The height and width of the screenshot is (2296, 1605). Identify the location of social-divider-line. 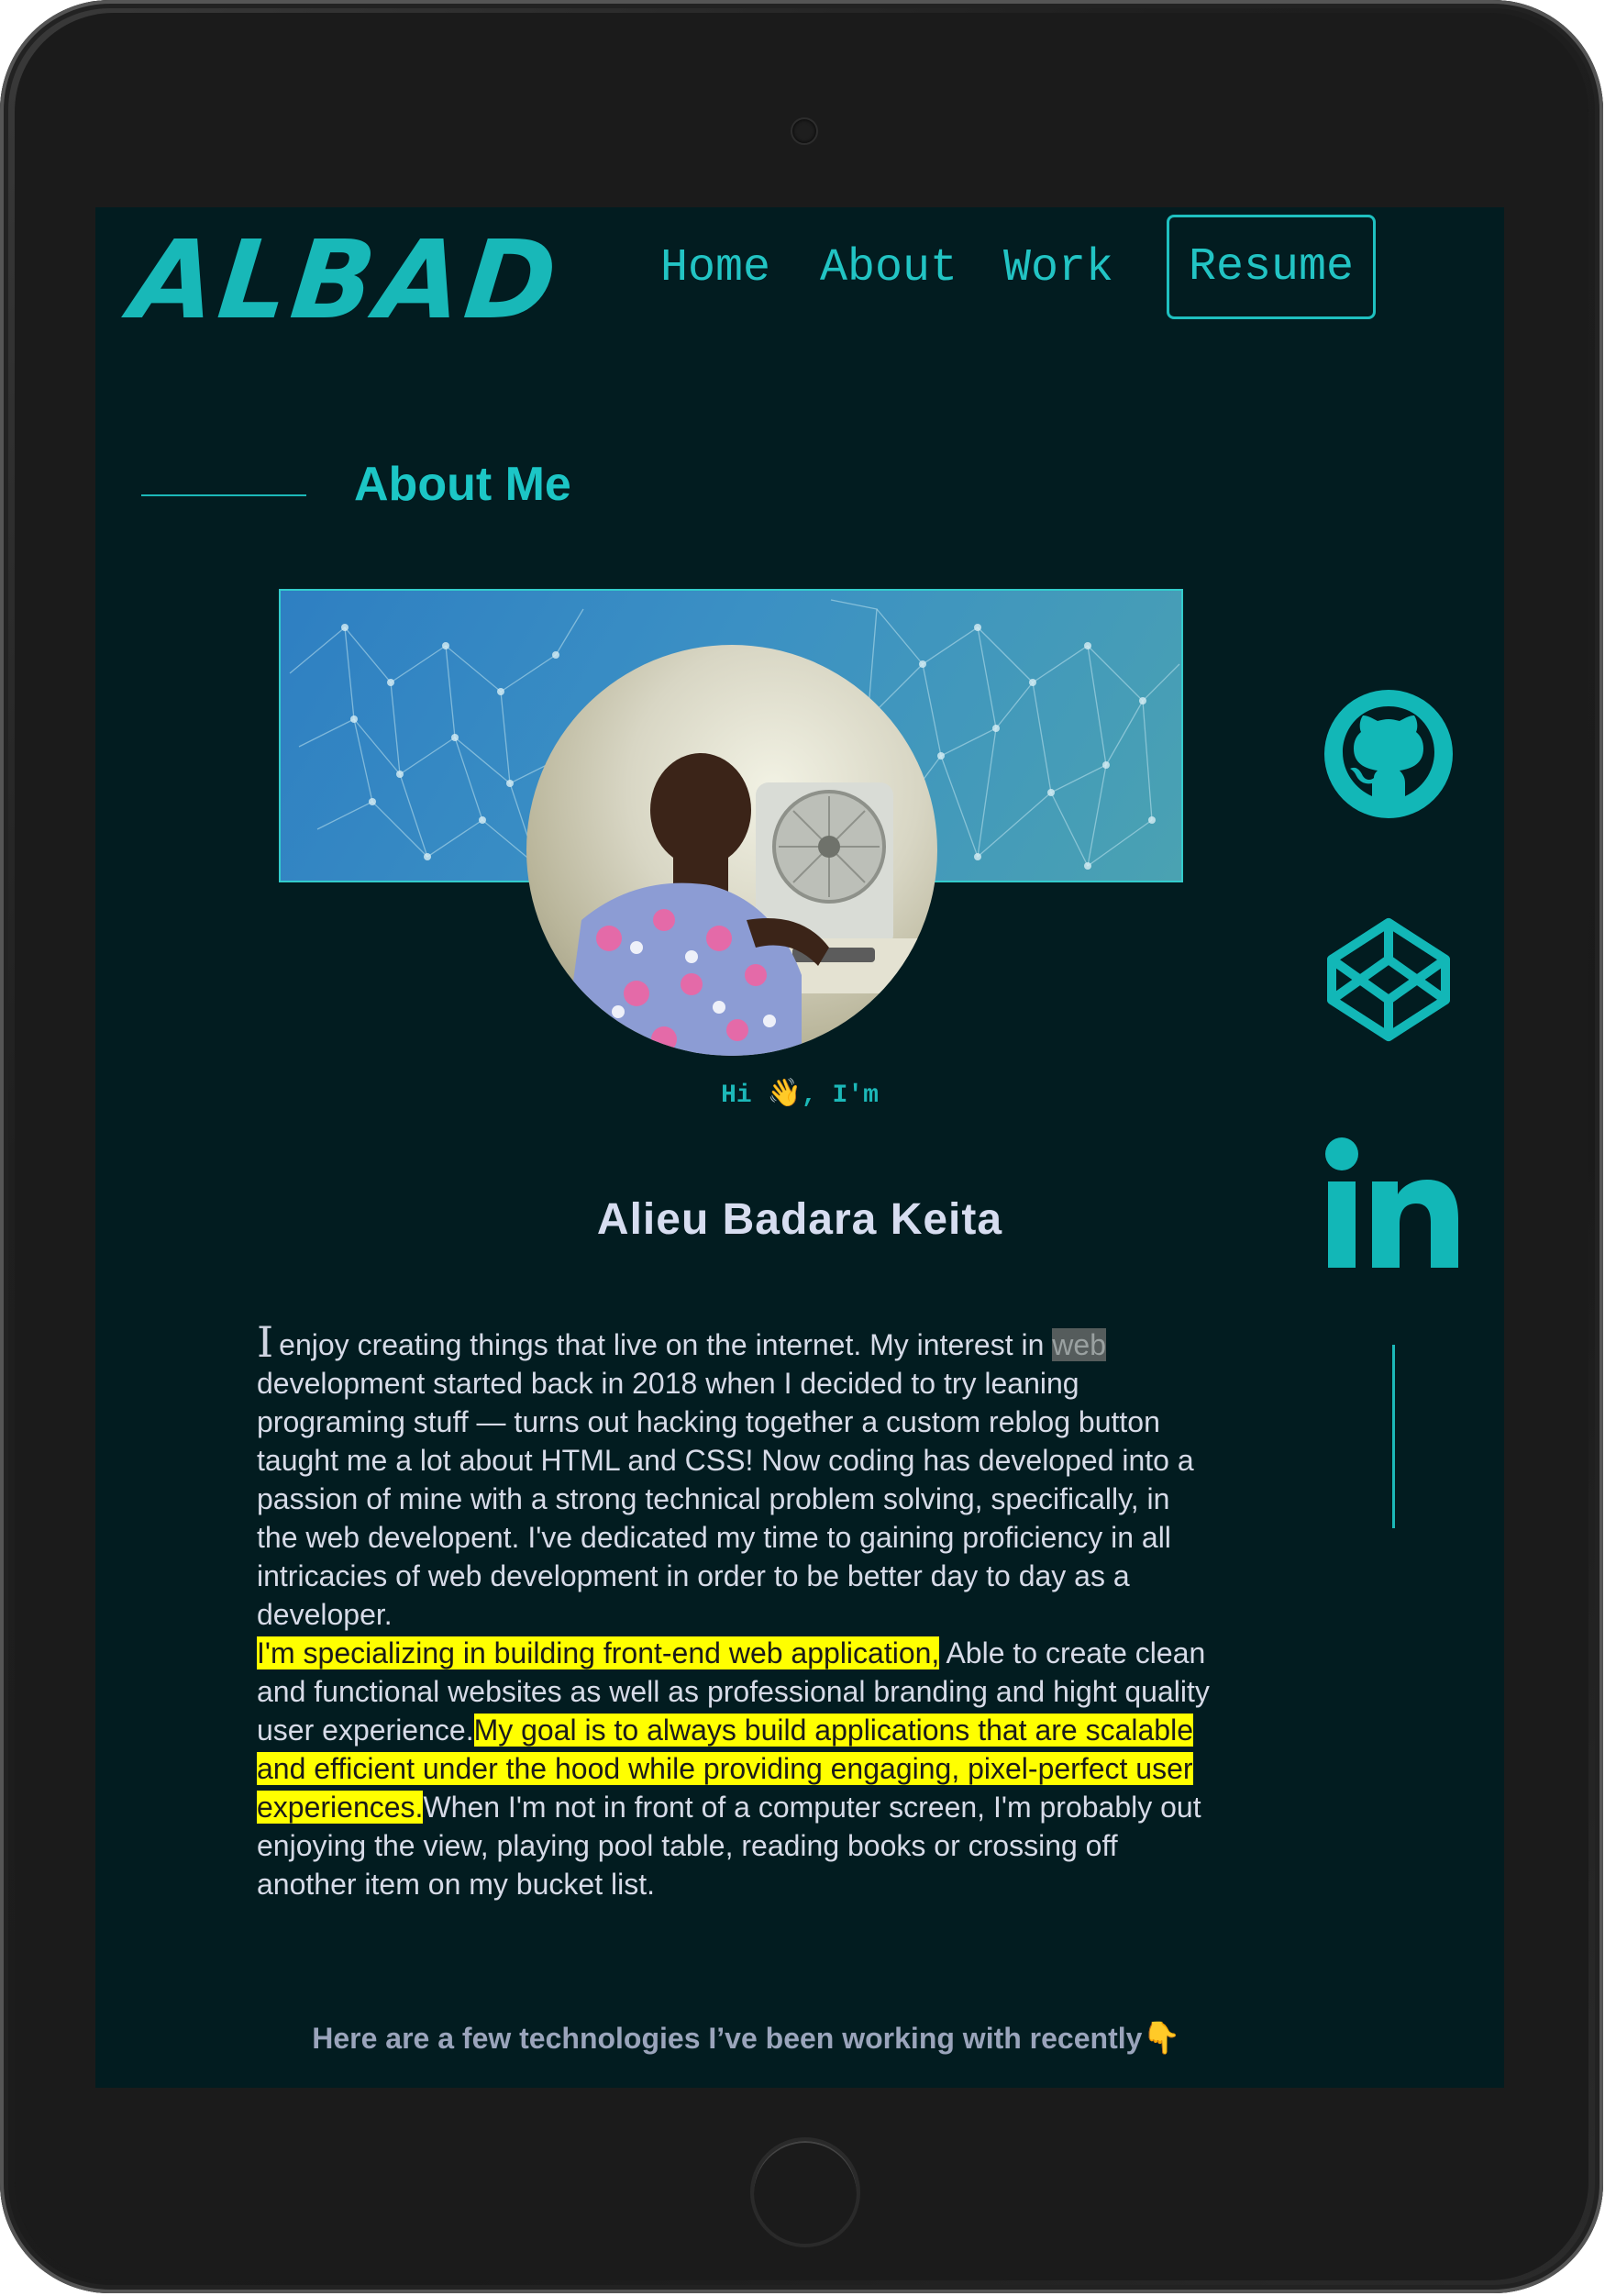
(1393, 1436).